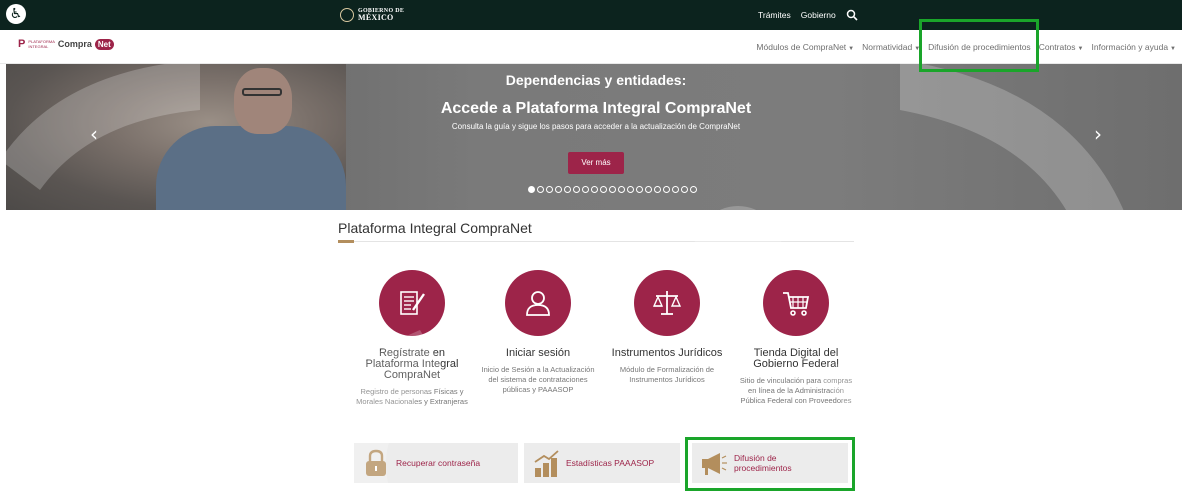  What do you see at coordinates (805, 47) in the screenshot?
I see `nav-item-modulos: Módulos de CompraNet ▼` at bounding box center [805, 47].